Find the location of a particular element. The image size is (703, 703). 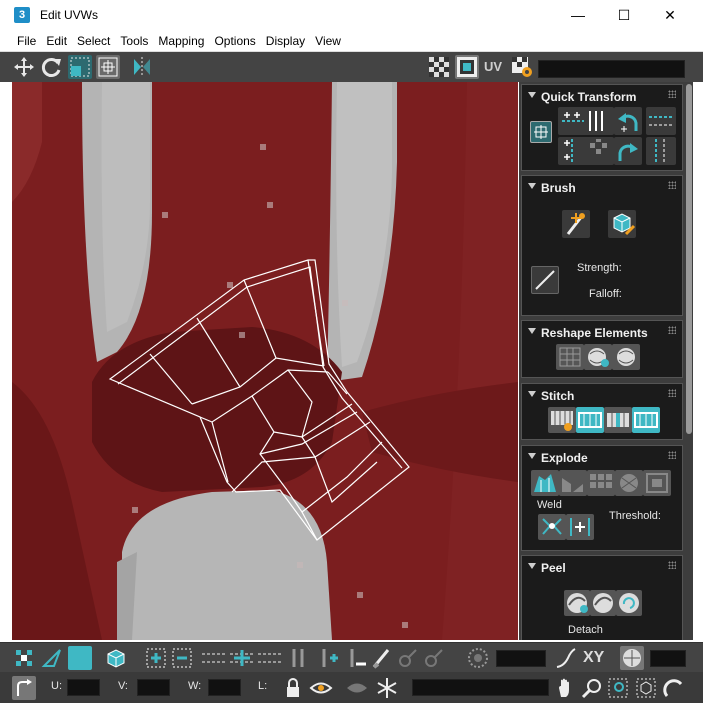

align-horizontal-icon is located at coordinates (586, 121).